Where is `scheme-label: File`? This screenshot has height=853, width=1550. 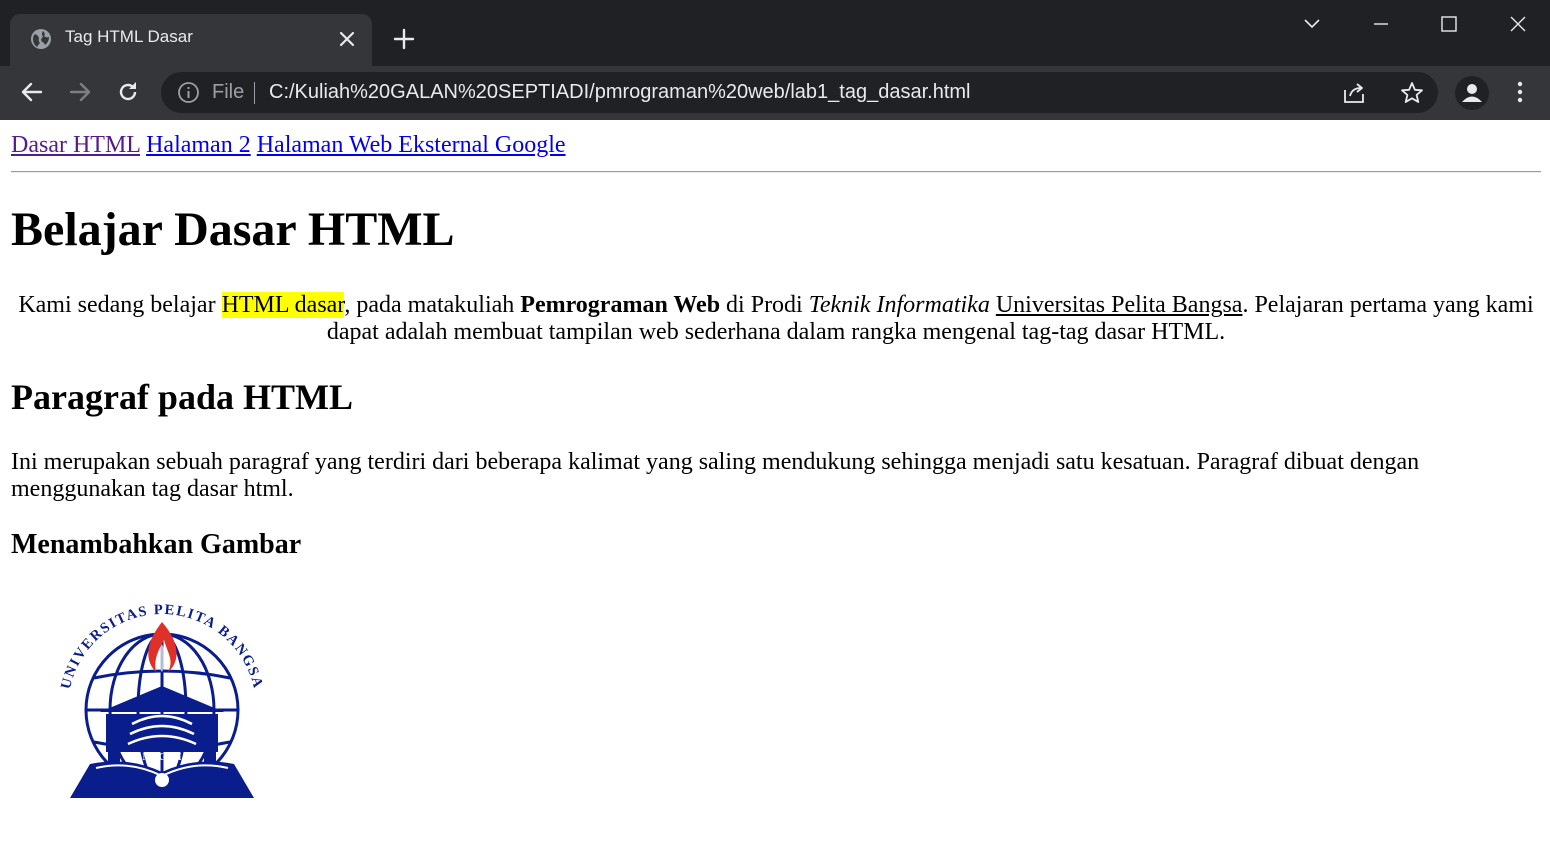 scheme-label: File is located at coordinates (228, 92).